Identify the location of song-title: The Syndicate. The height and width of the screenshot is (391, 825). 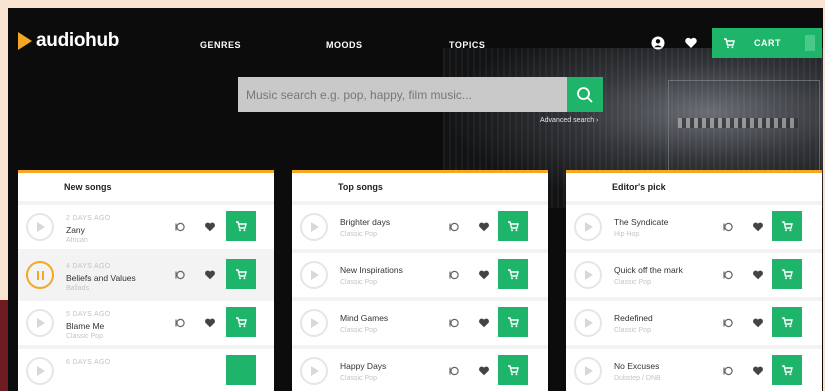
(641, 222).